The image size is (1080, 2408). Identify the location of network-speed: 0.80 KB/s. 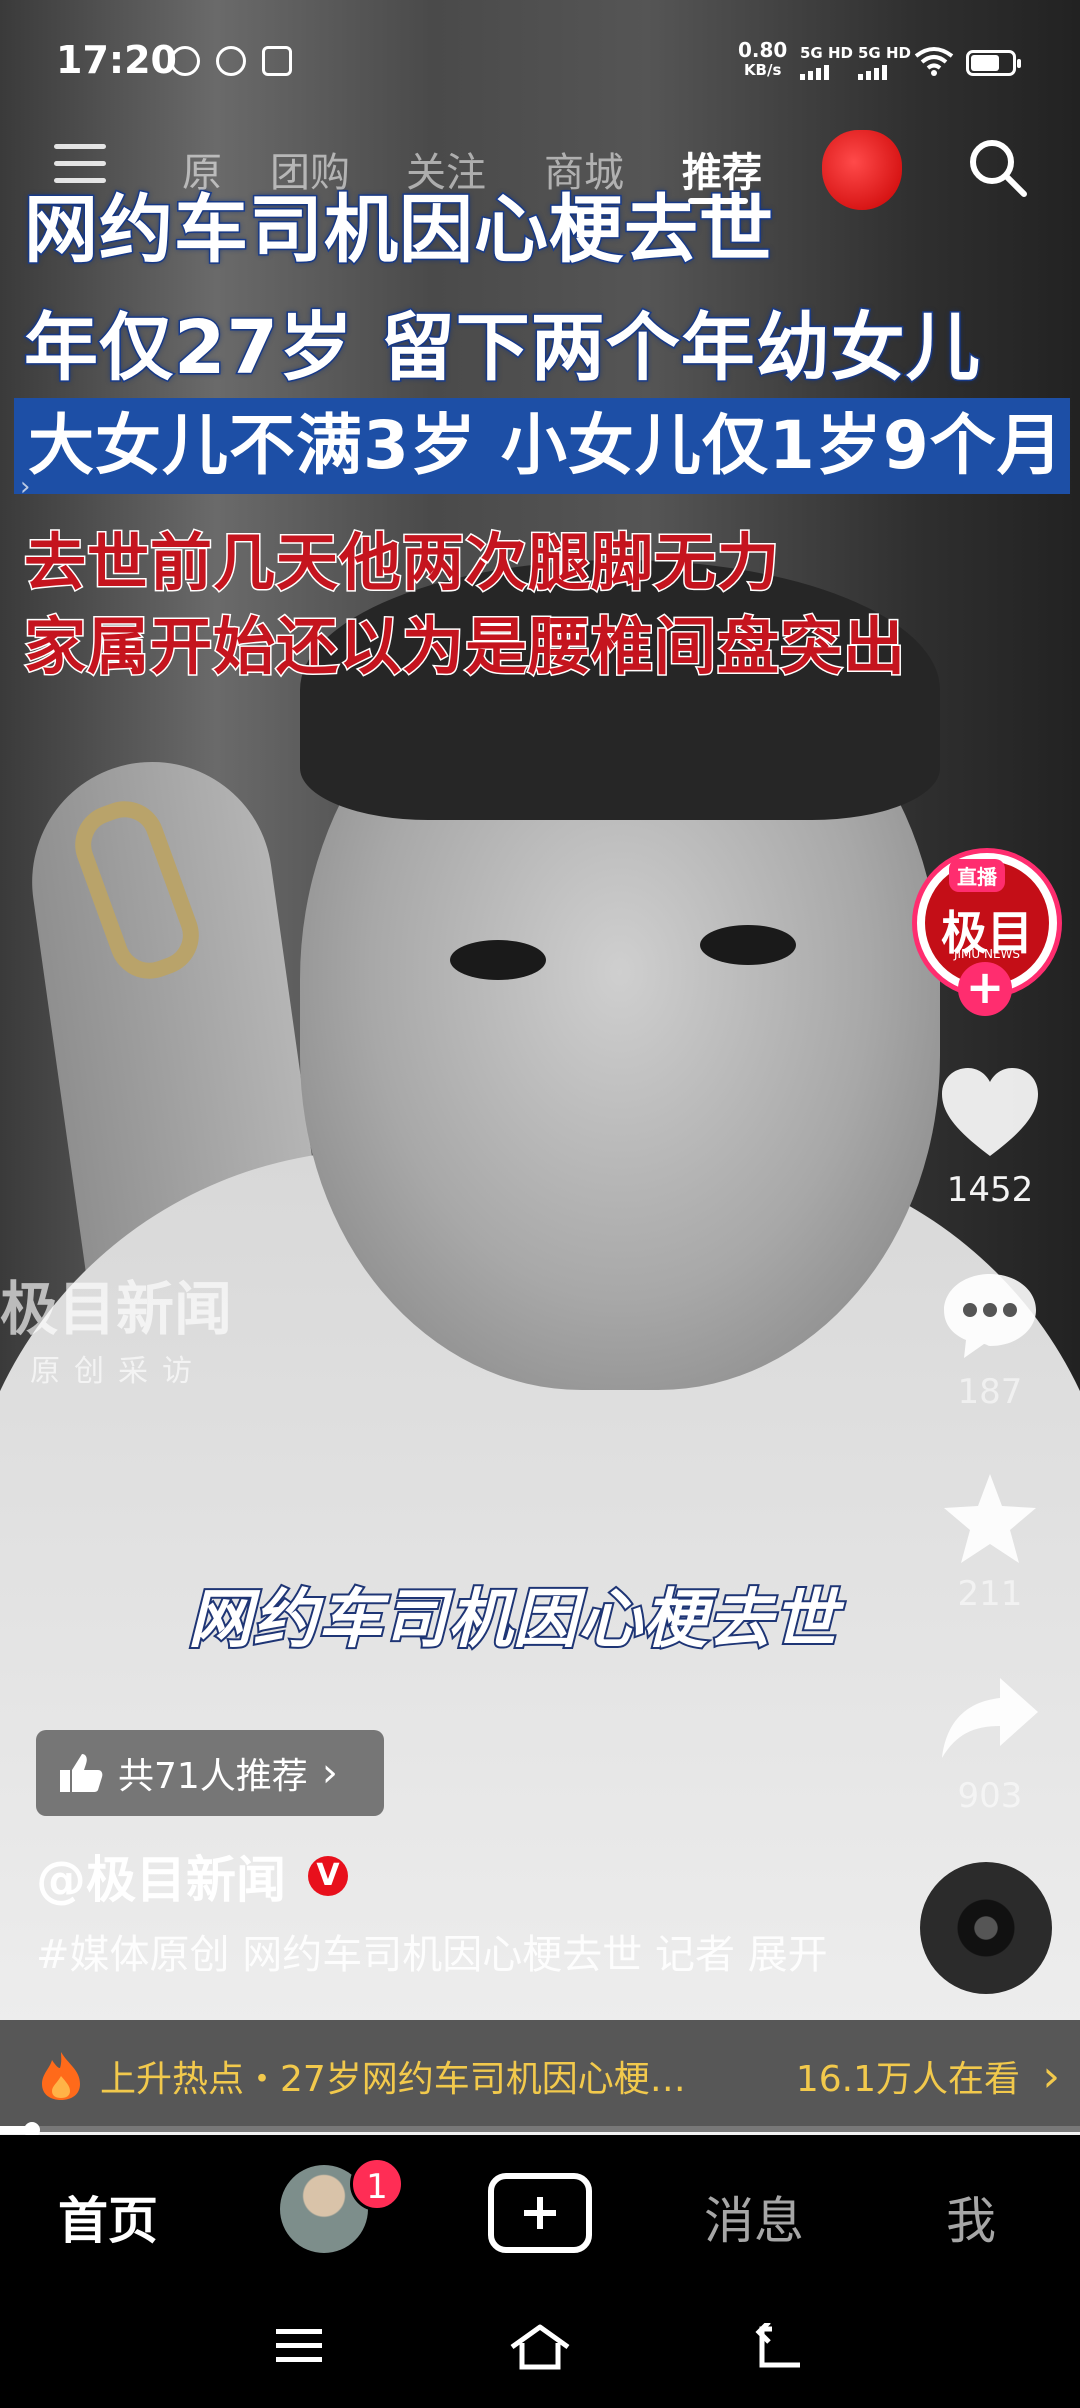
(762, 60).